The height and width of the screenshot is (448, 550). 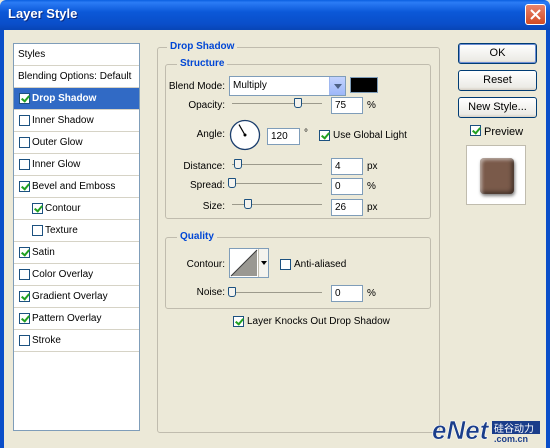 I want to click on close-button, so click(x=535, y=14).